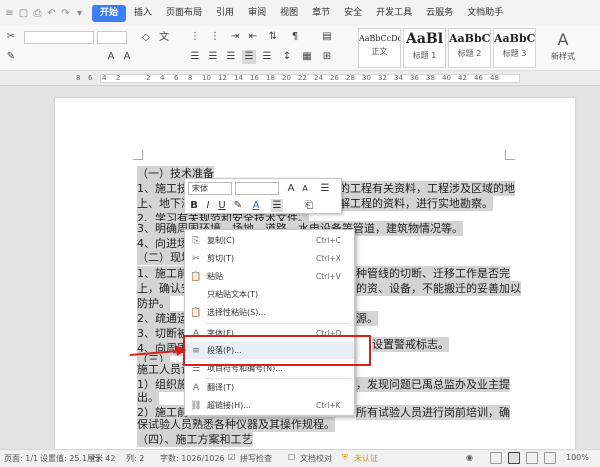 The height and width of the screenshot is (467, 600). I want to click on show-marks-icon: ¶, so click(295, 37).